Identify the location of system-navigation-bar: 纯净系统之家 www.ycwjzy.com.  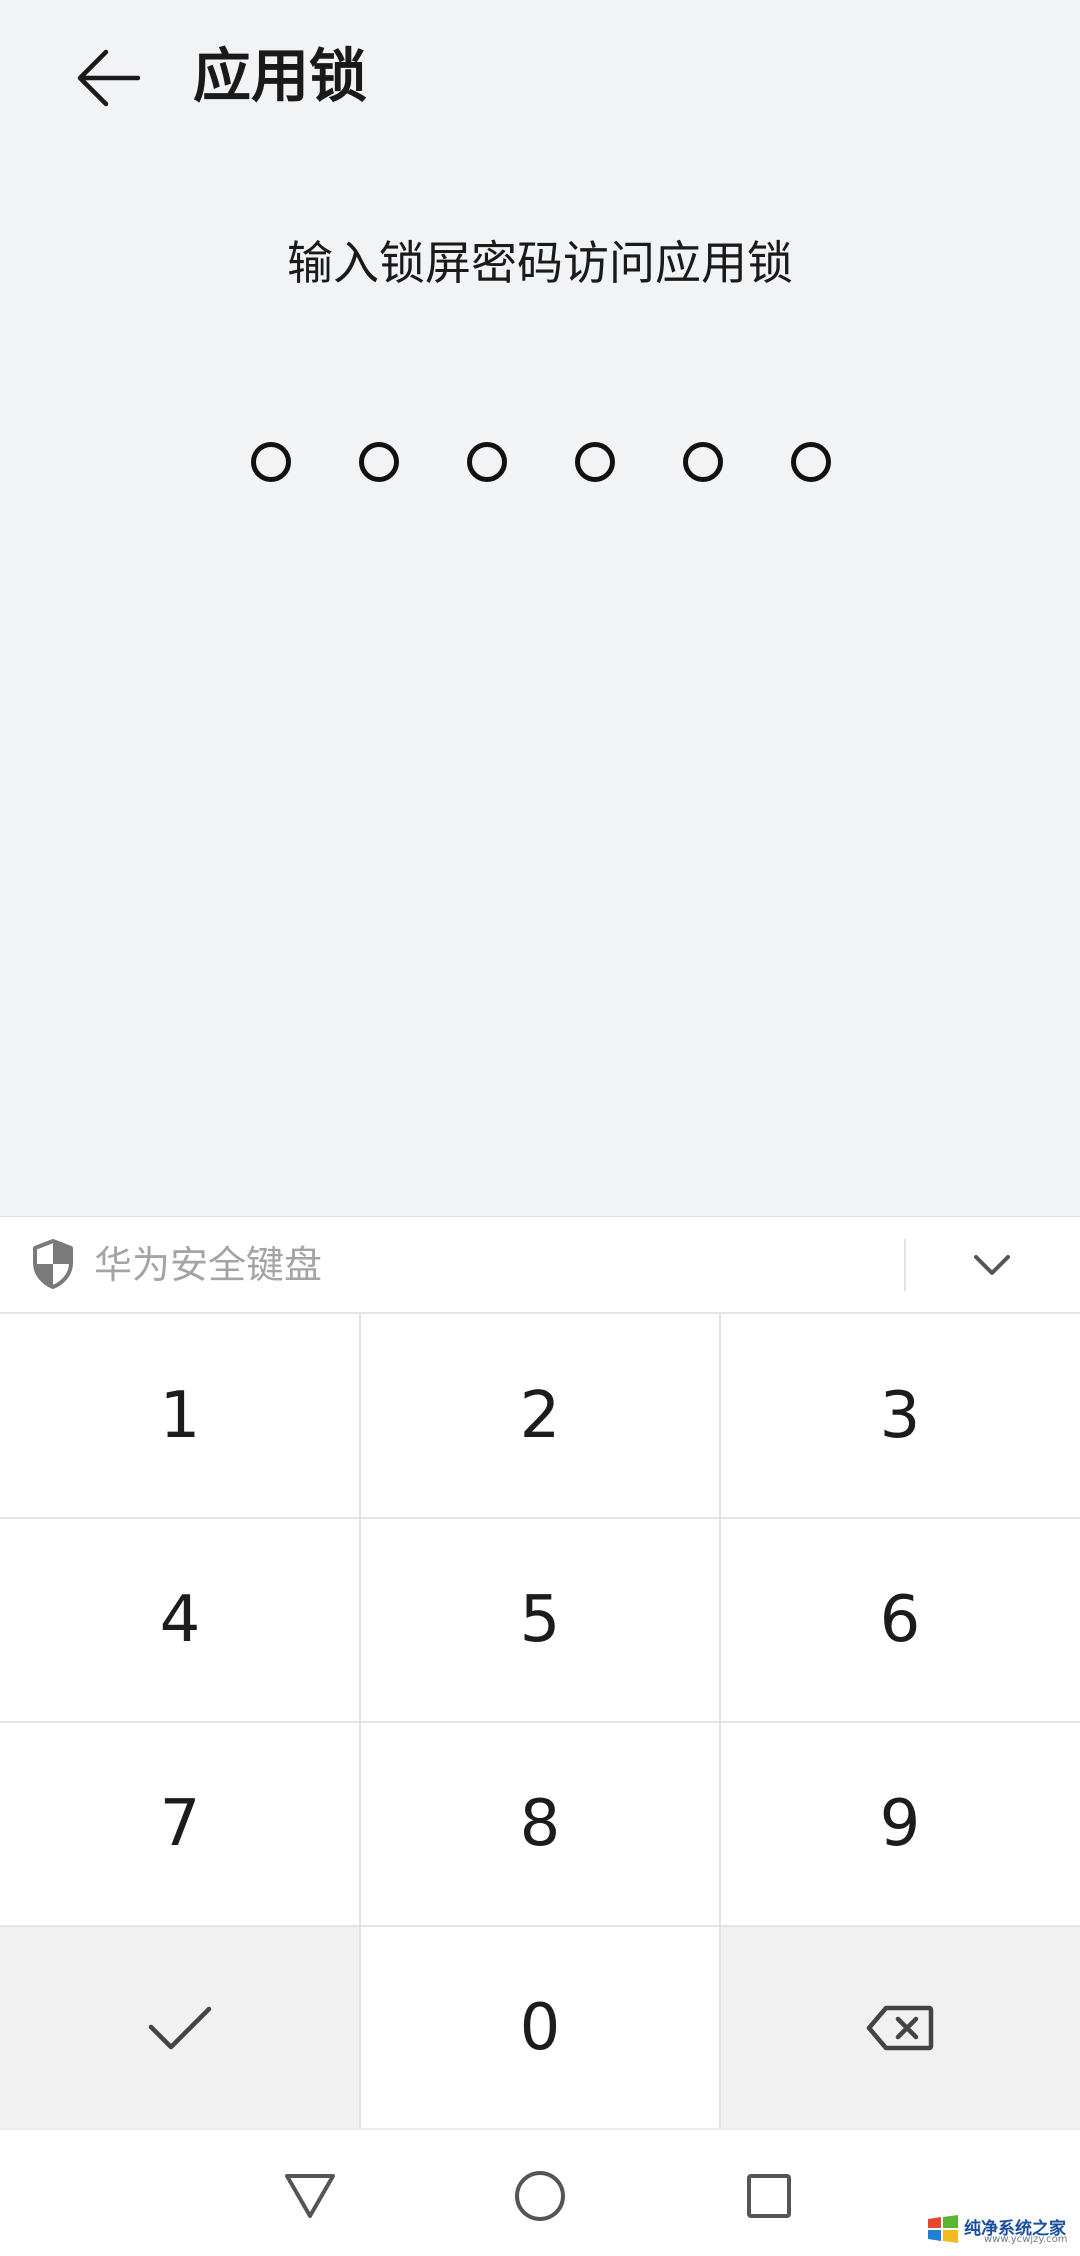
(540, 2192).